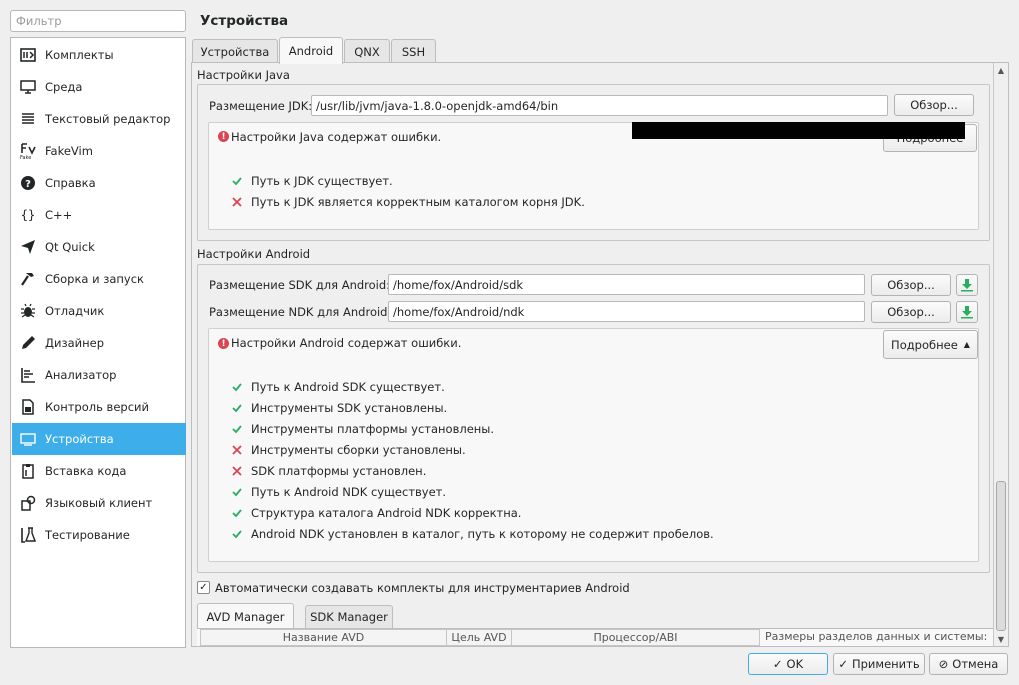 The height and width of the screenshot is (685, 1019). What do you see at coordinates (87, 535) in the screenshot?
I see `sidebar-item-label: Тестирование` at bounding box center [87, 535].